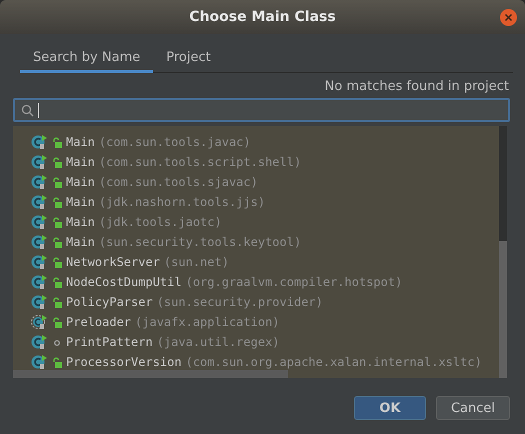 This screenshot has width=525, height=434. I want to click on class-list-item: Main (jdk.nashorn.tools.jjs), so click(256, 202).